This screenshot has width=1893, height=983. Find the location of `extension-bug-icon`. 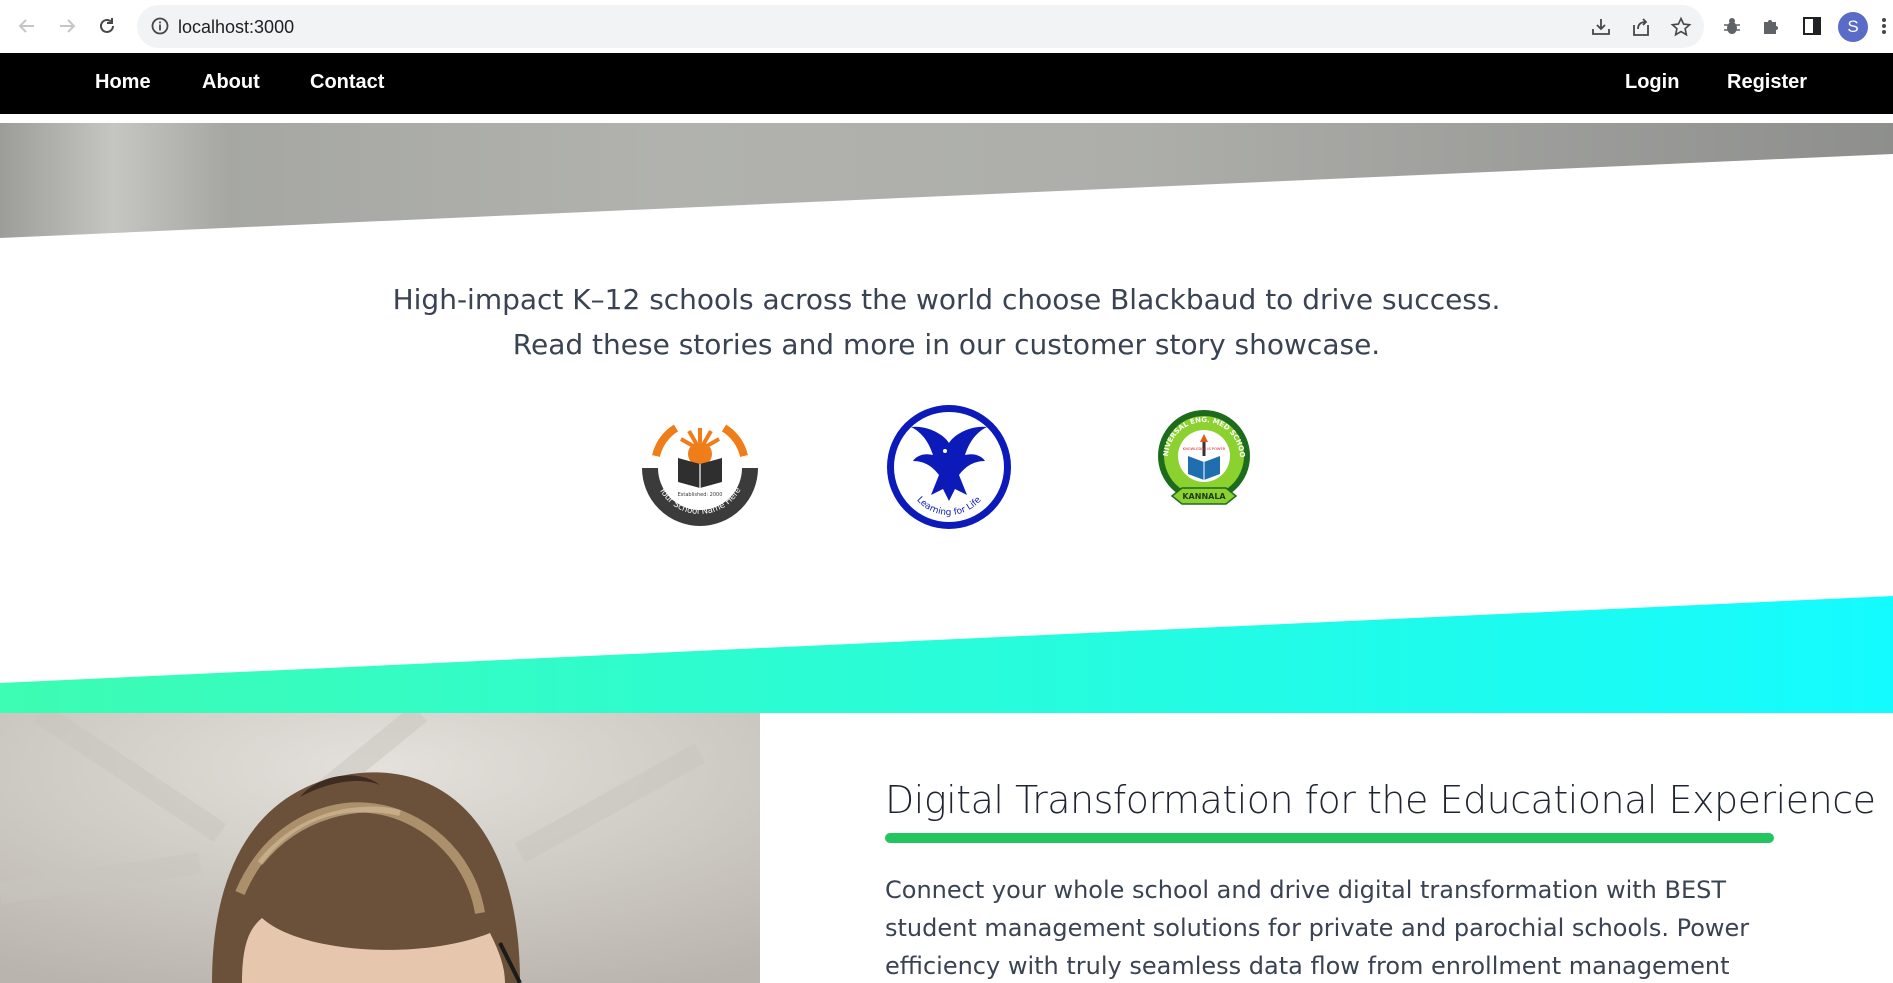

extension-bug-icon is located at coordinates (1732, 26).